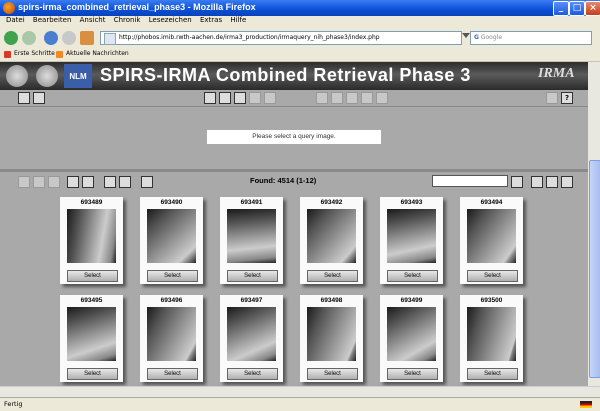 The width and height of the screenshot is (600, 411). I want to click on result-id: 693500, so click(491, 300).